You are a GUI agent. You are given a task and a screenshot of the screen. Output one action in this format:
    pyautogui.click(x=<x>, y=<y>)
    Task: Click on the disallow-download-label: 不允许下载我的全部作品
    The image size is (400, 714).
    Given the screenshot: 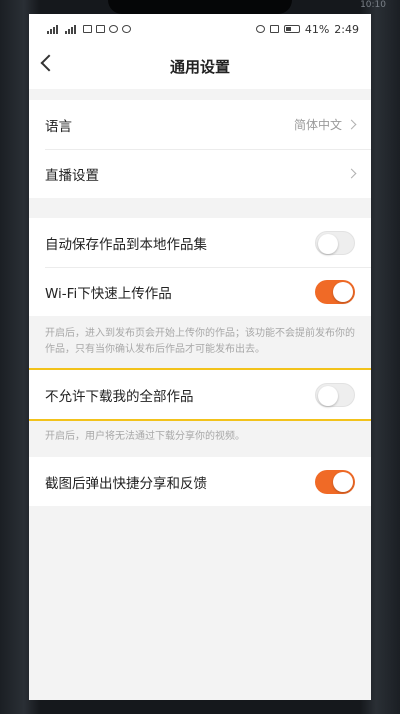 What is the action you would take?
    pyautogui.click(x=119, y=396)
    